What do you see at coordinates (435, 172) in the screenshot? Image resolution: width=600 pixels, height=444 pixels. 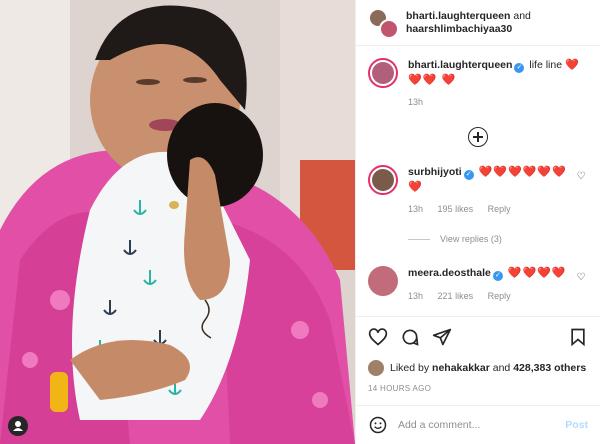 I see `comment-username: surbhijyoti` at bounding box center [435, 172].